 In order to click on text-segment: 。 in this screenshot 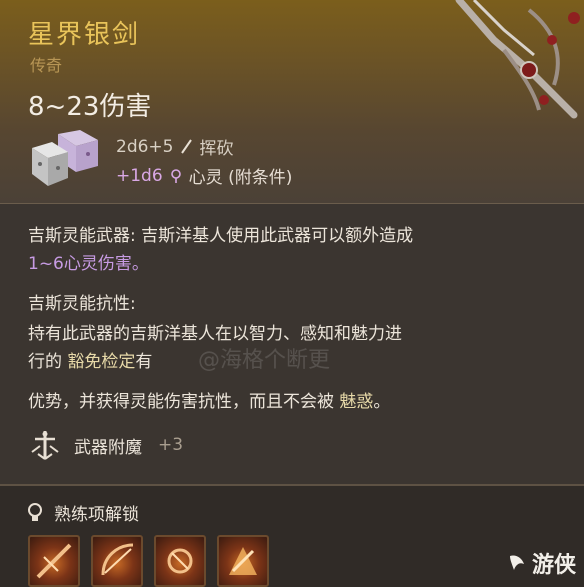, I will do `click(382, 402)`.